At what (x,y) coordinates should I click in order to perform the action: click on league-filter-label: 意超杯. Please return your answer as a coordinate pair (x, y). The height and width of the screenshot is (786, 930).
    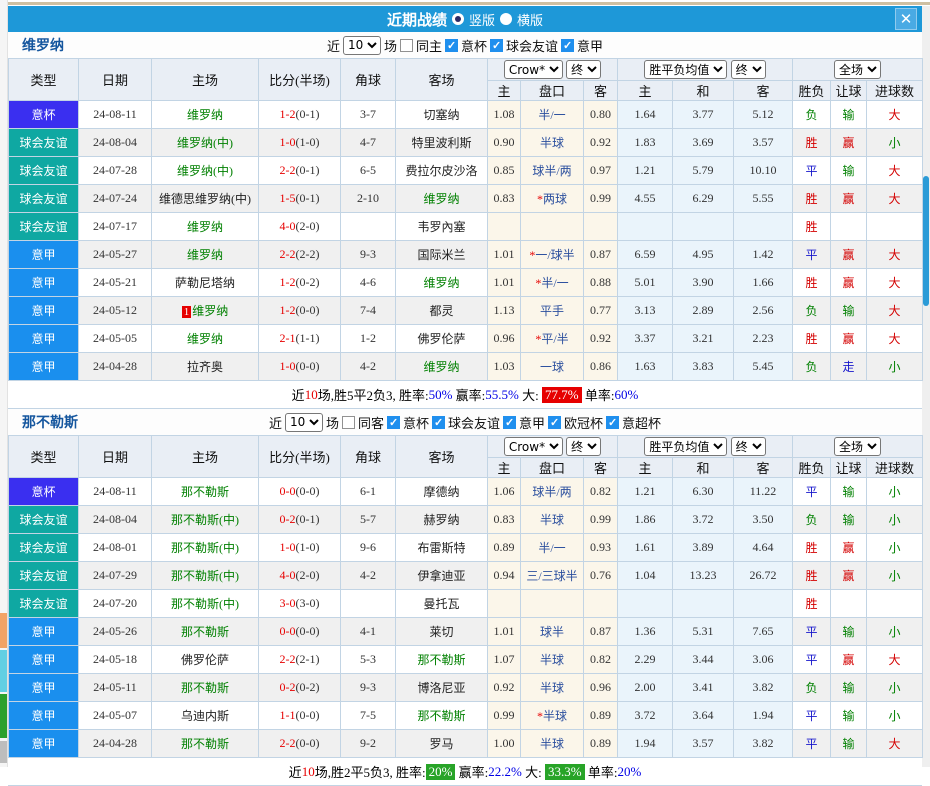
    Looking at the image, I should click on (641, 422).